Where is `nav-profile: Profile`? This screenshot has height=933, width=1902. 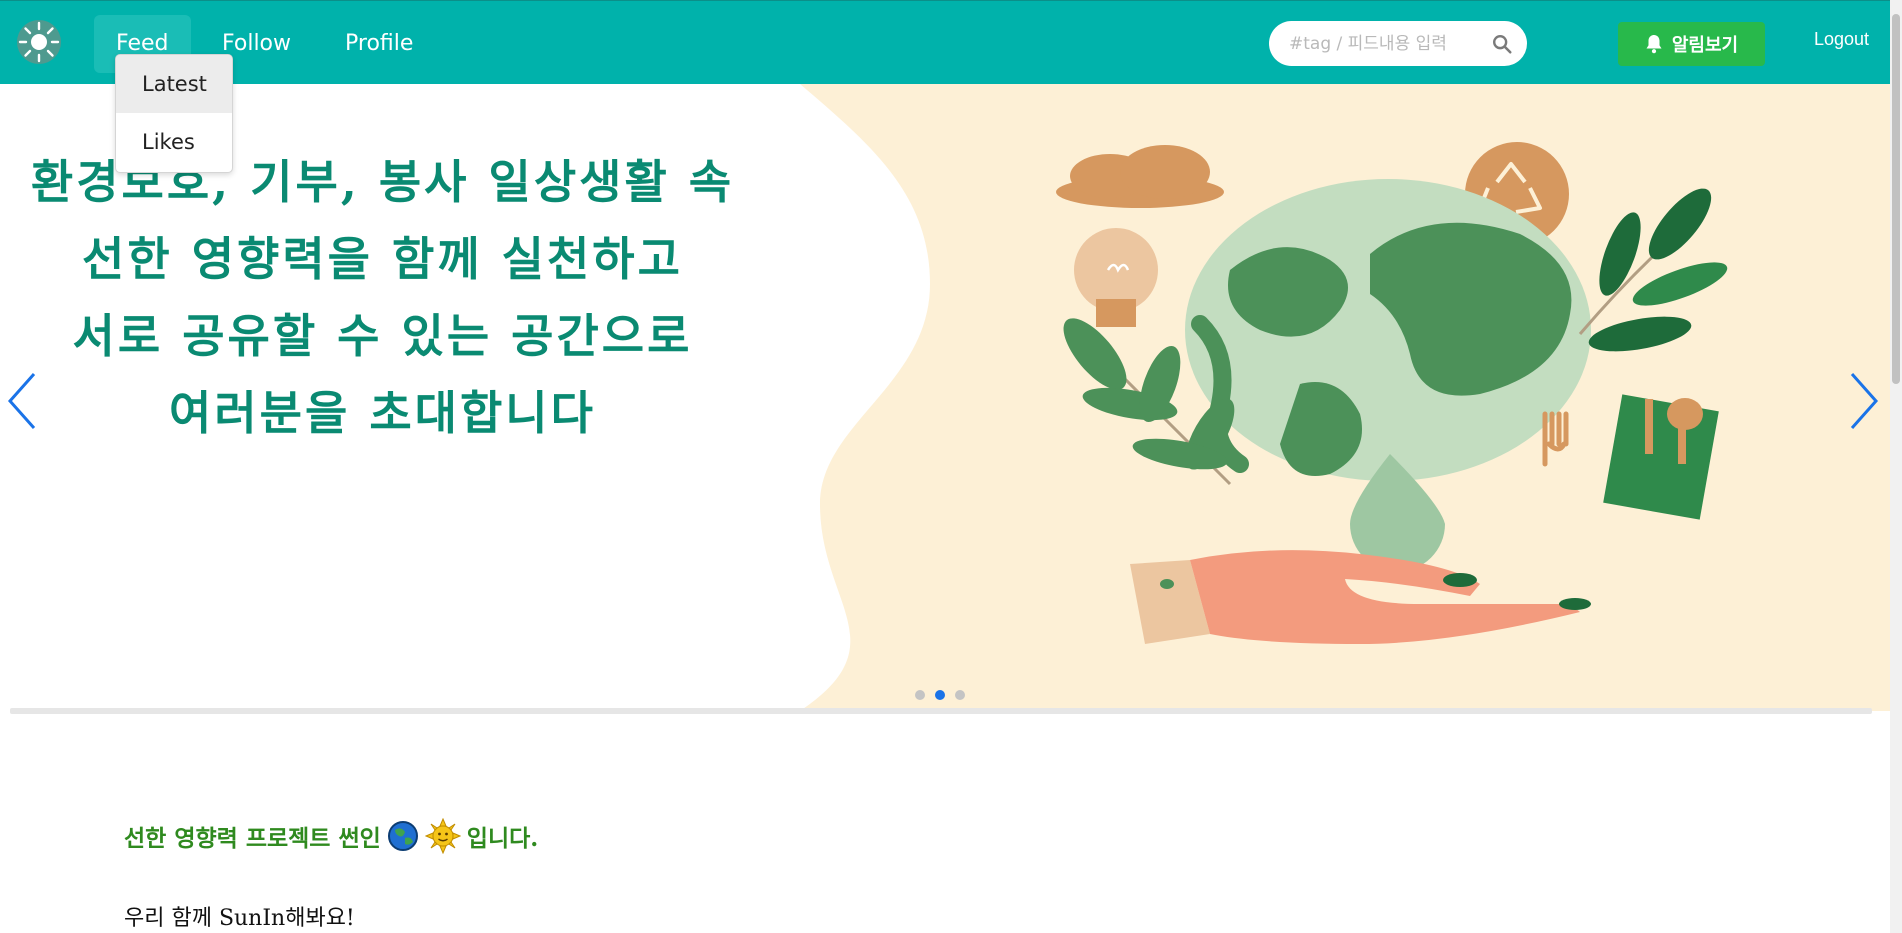 nav-profile: Profile is located at coordinates (379, 44).